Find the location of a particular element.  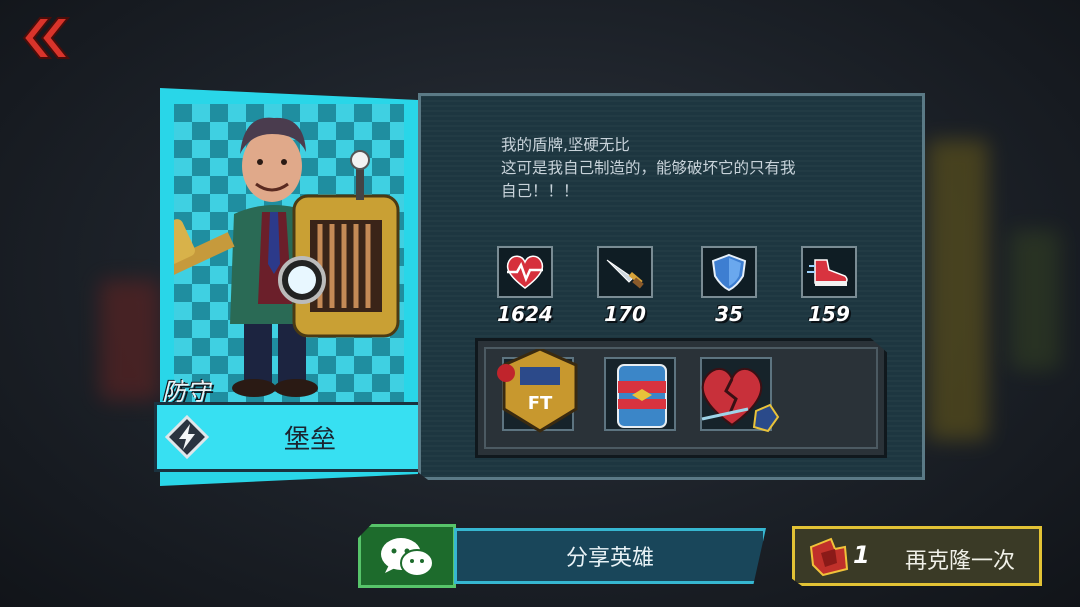

soda-can-icon is located at coordinates (642, 396).